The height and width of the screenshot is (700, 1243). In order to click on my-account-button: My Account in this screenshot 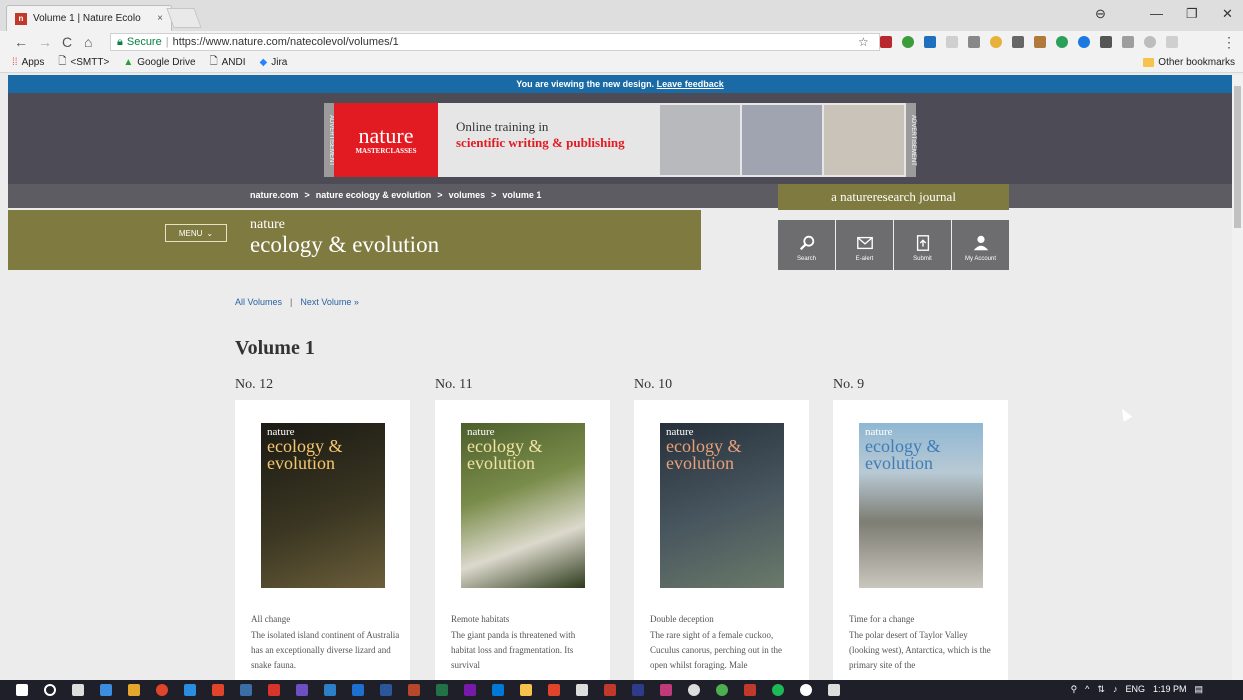, I will do `click(980, 245)`.